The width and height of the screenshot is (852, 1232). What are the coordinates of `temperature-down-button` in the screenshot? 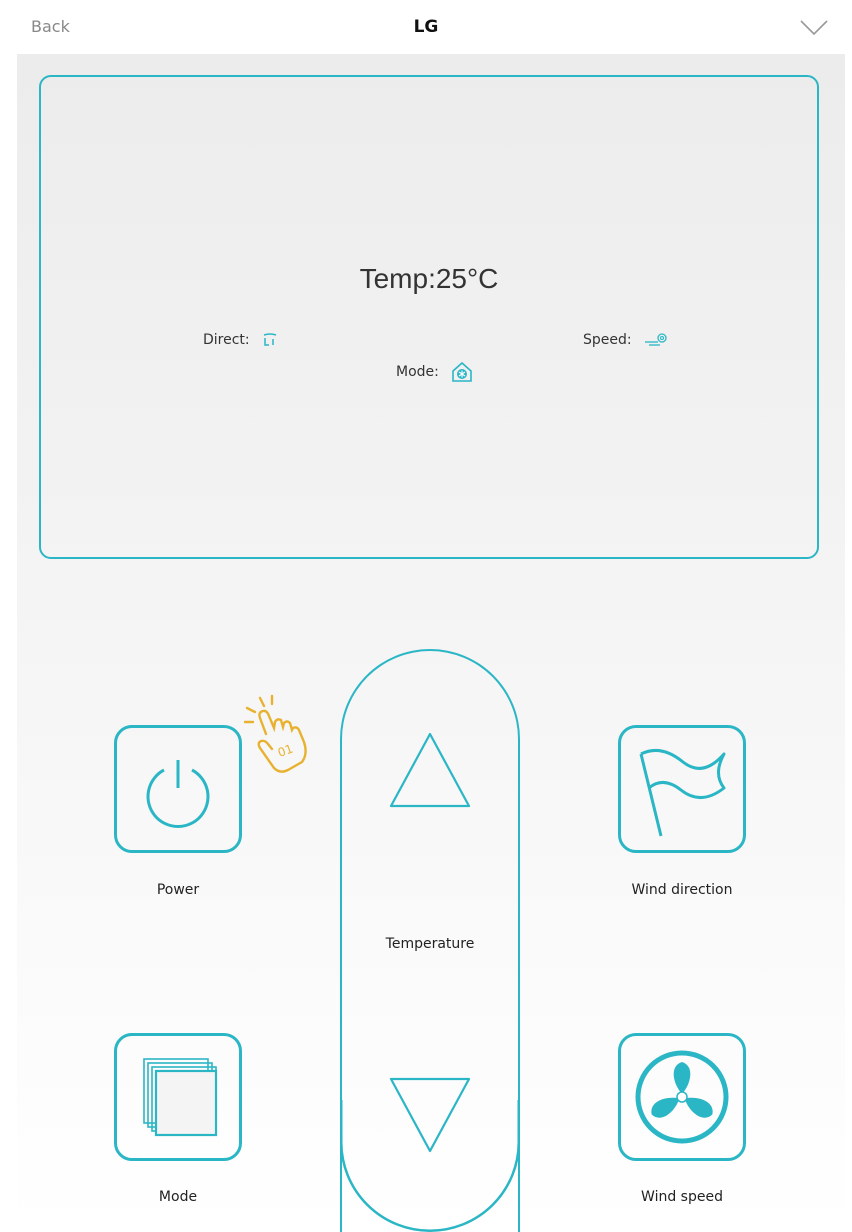 It's located at (430, 1115).